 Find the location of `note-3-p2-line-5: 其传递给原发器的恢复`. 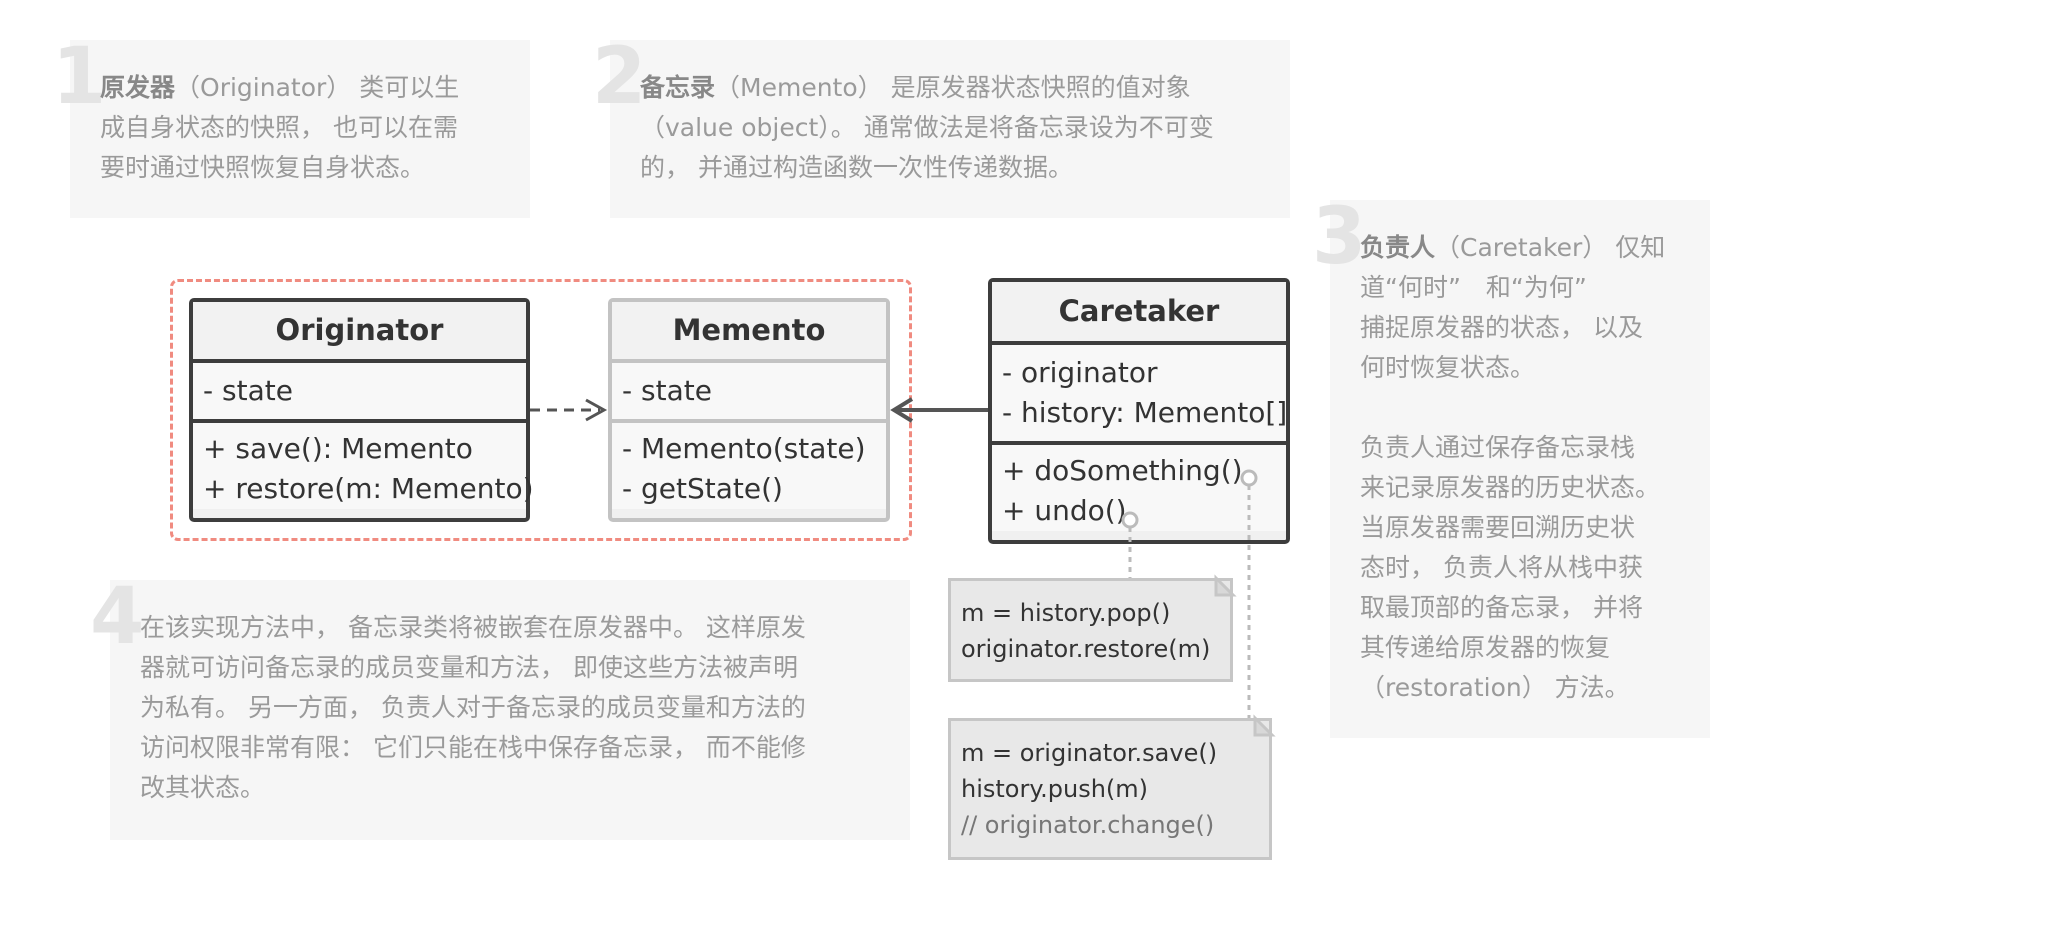

note-3-p2-line-5: 其传递给原发器的恢复 is located at coordinates (1485, 647).